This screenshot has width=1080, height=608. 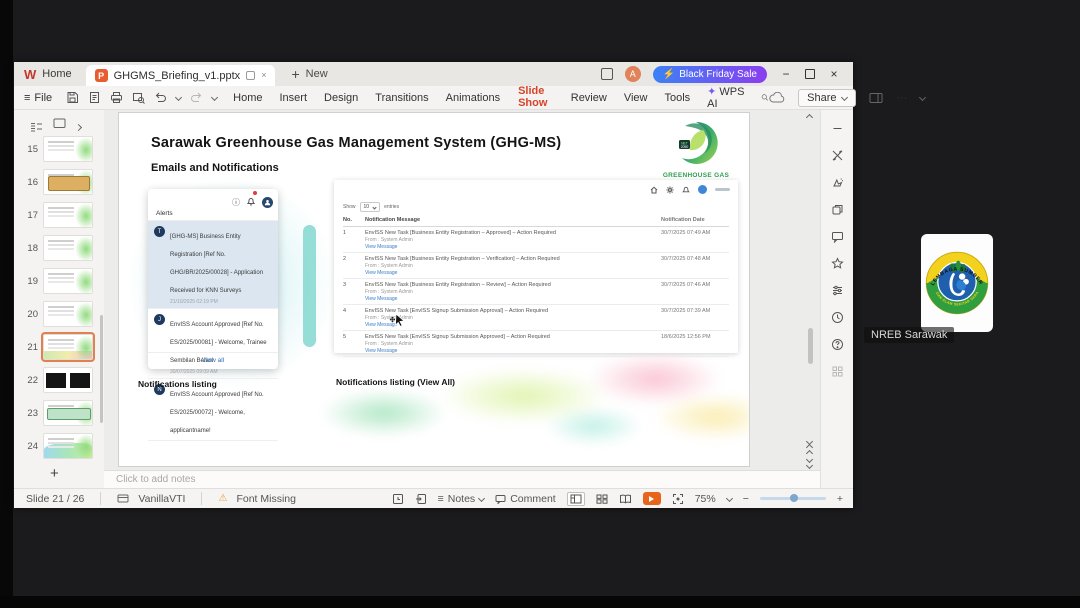 I want to click on zoom-slider-handle, so click(x=793, y=498).